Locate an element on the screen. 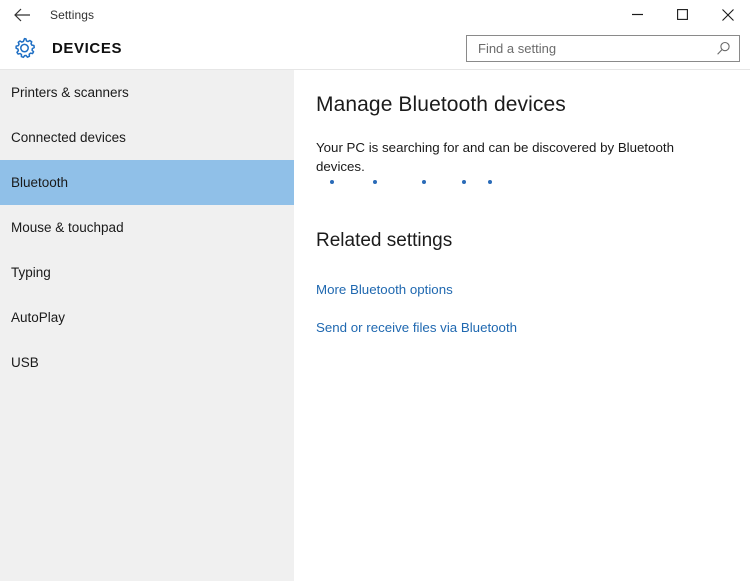  maximize-icon is located at coordinates (682, 14).